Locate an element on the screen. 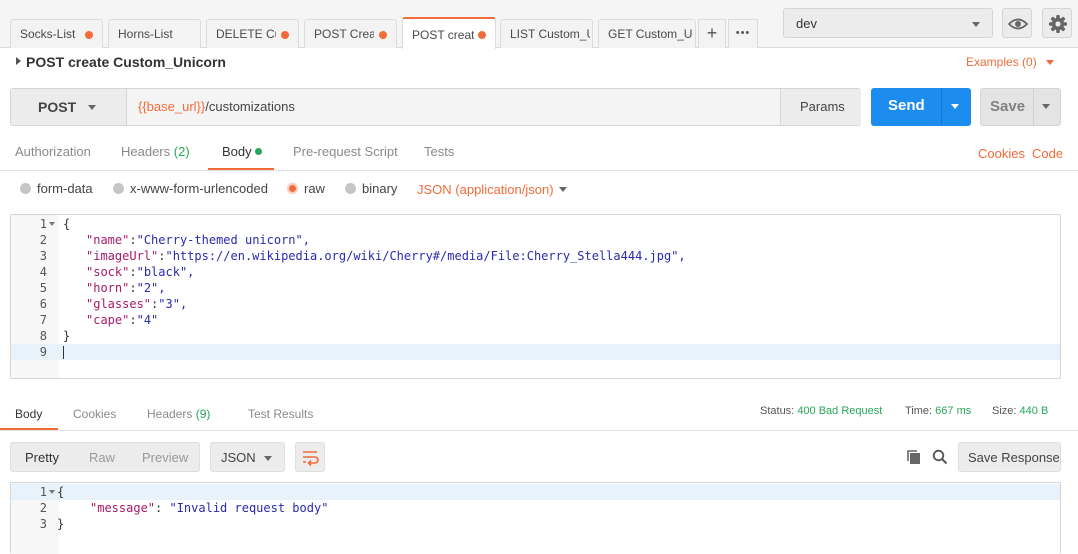  tab-post-create-1: POST Creat is located at coordinates (350, 33).